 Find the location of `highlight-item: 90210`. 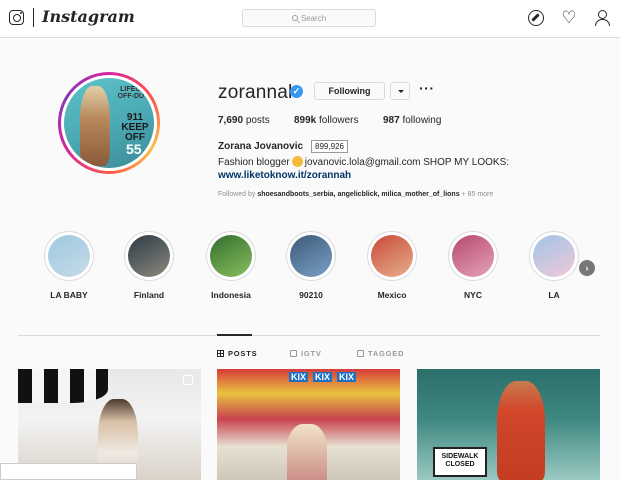

highlight-item: 90210 is located at coordinates (311, 265).